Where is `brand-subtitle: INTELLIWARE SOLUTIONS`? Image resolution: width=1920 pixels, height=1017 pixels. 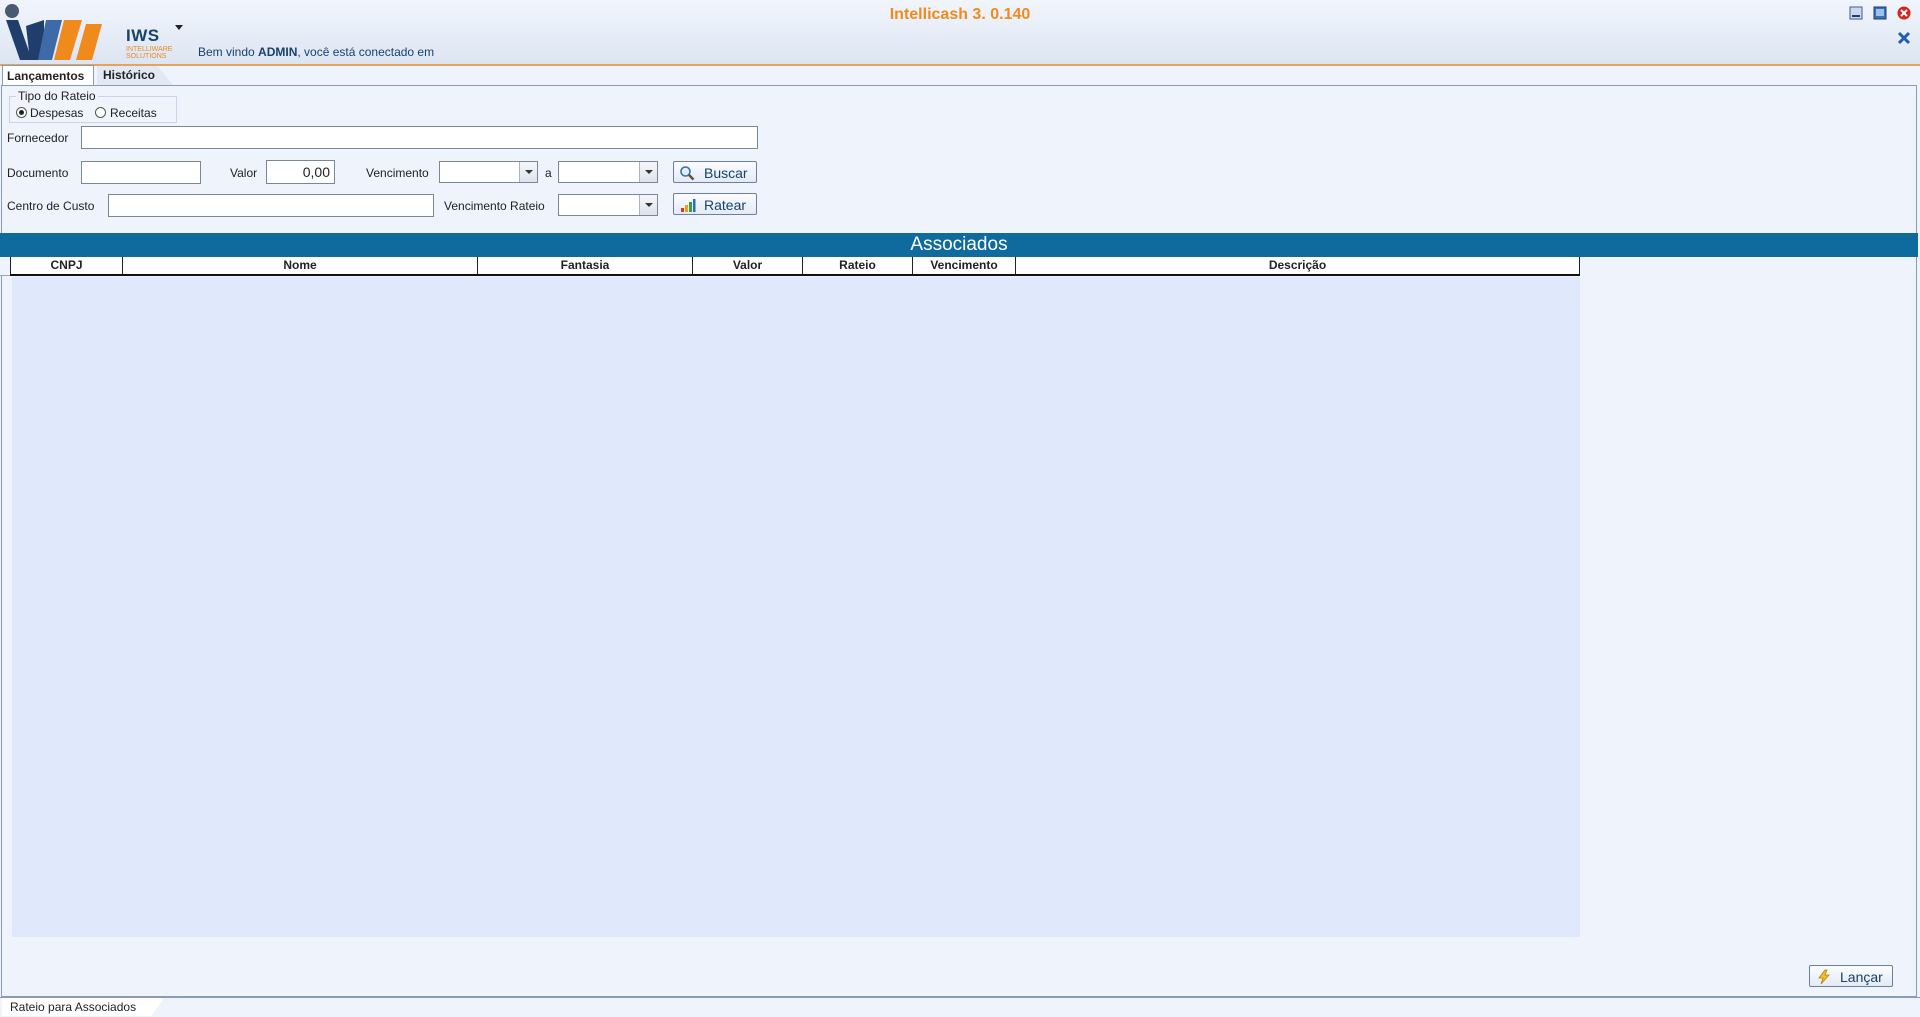
brand-subtitle: INTELLIWARE SOLUTIONS is located at coordinates (149, 53).